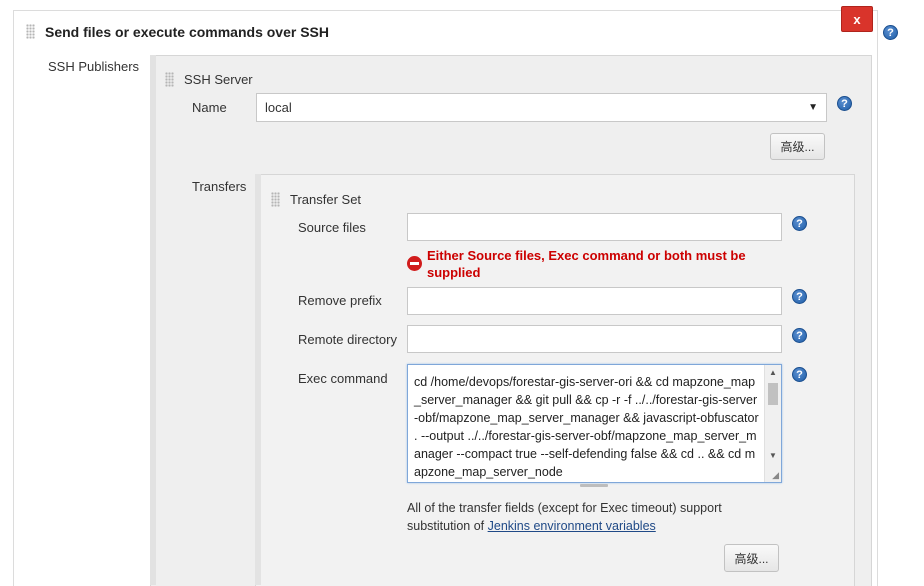 This screenshot has width=924, height=586. Describe the element at coordinates (258, 379) in the screenshot. I see `transfer-set-panel-bar` at that location.